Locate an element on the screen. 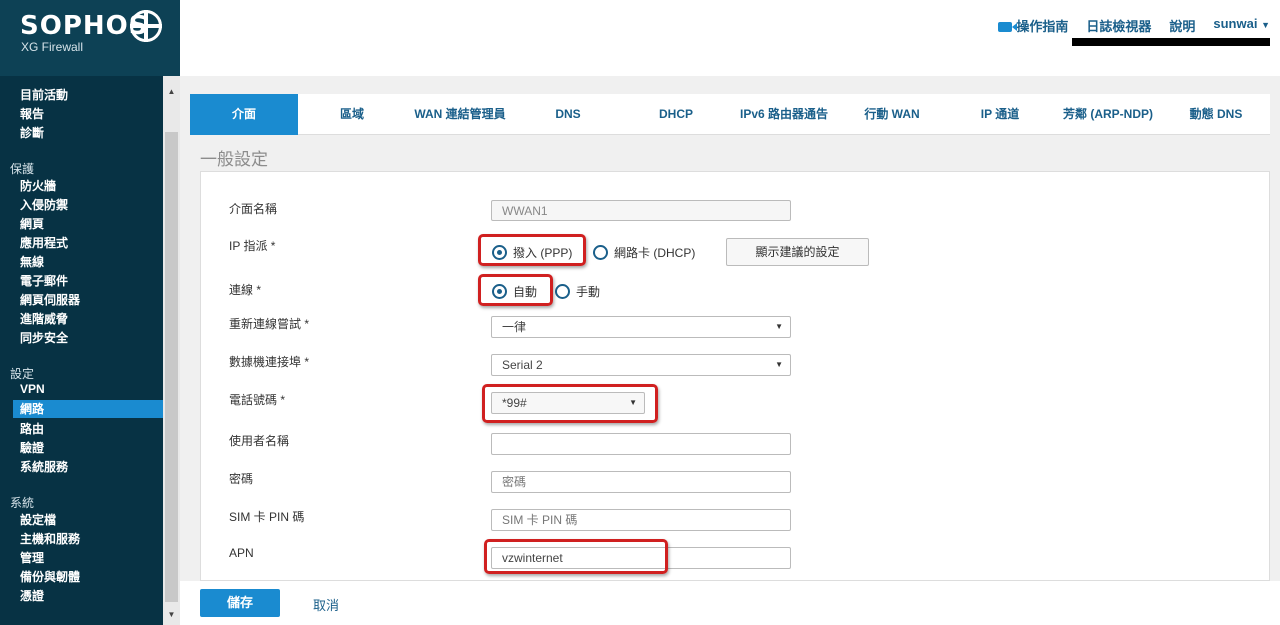 This screenshot has width=1280, height=625. section-title: 一般設定 is located at coordinates (234, 159).